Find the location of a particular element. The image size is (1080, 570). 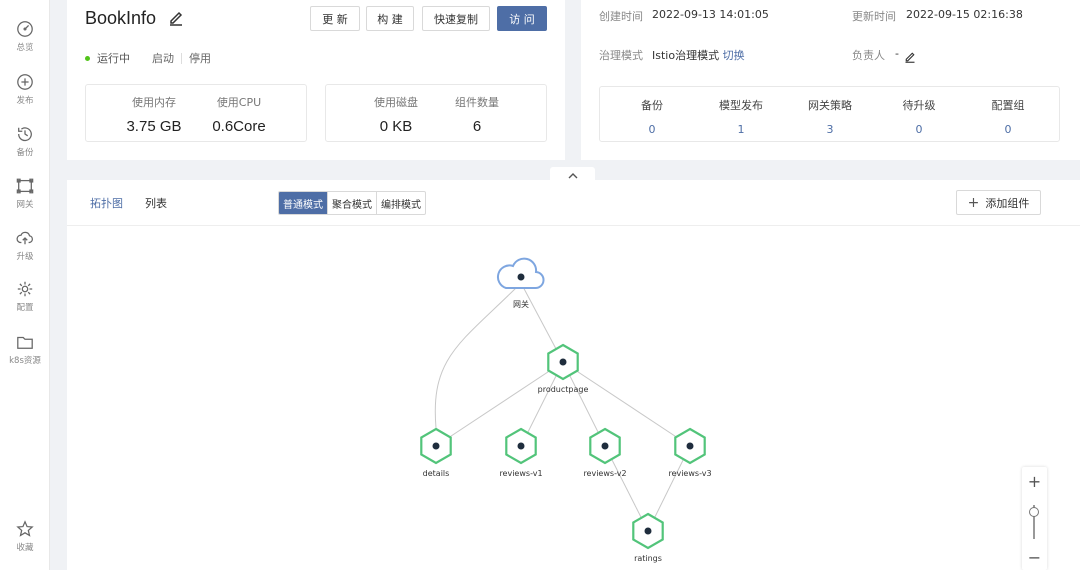

stat-value: 1 is located at coordinates (741, 129).